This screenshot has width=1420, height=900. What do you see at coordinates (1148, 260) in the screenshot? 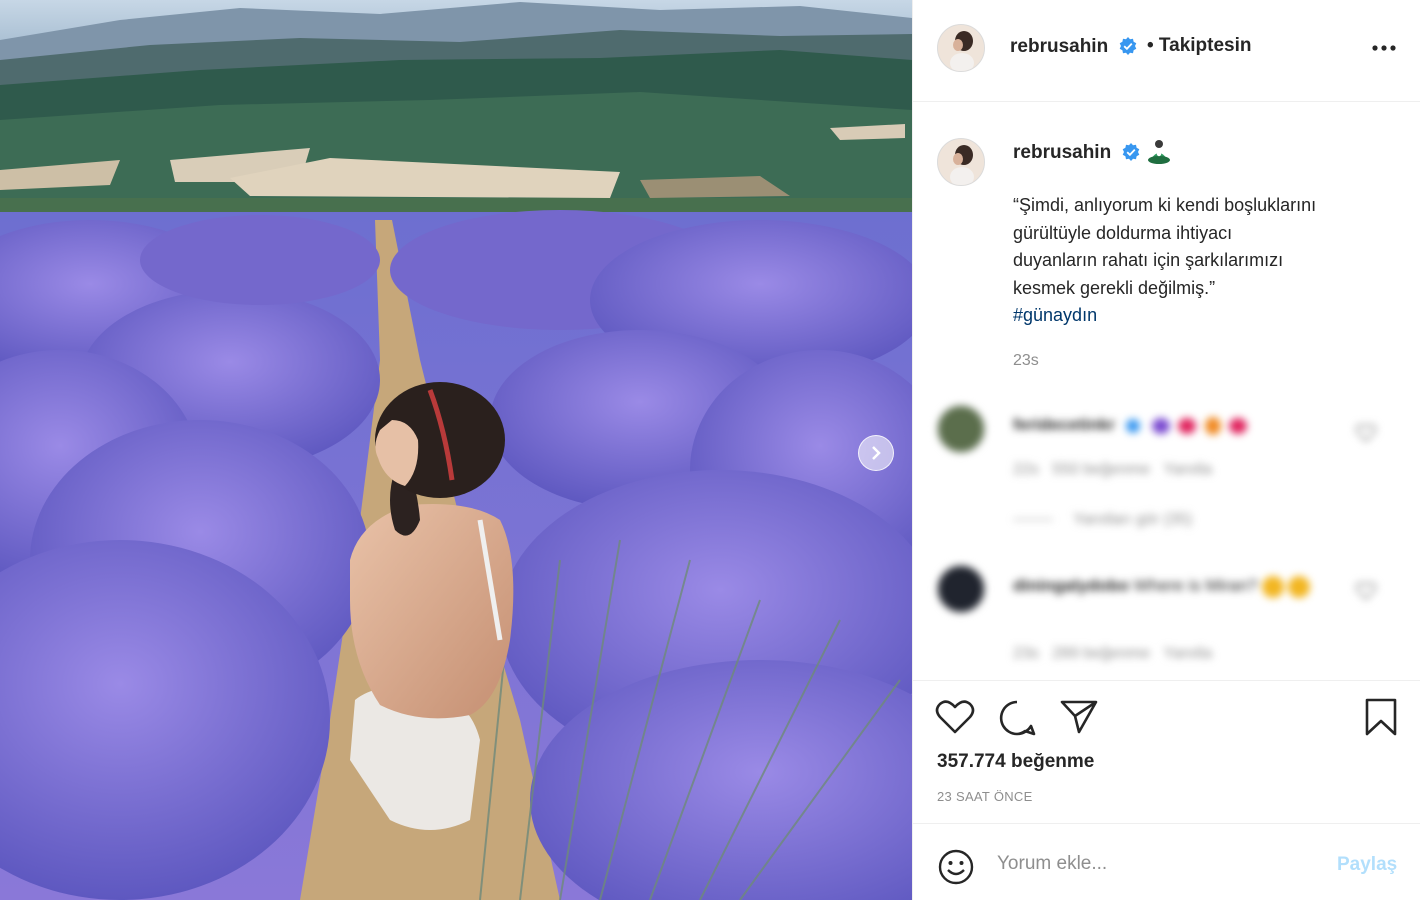
I see `caption-line: duyanların rahatı için şarkılarımızı` at bounding box center [1148, 260].